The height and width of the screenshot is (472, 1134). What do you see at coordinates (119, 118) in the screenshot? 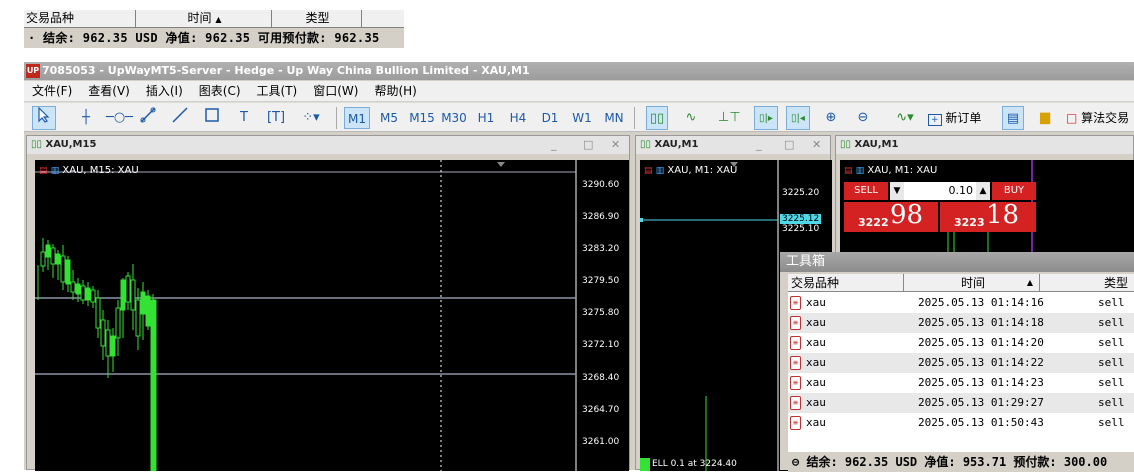
I see `horizontal-line-icon: ─○─` at bounding box center [119, 118].